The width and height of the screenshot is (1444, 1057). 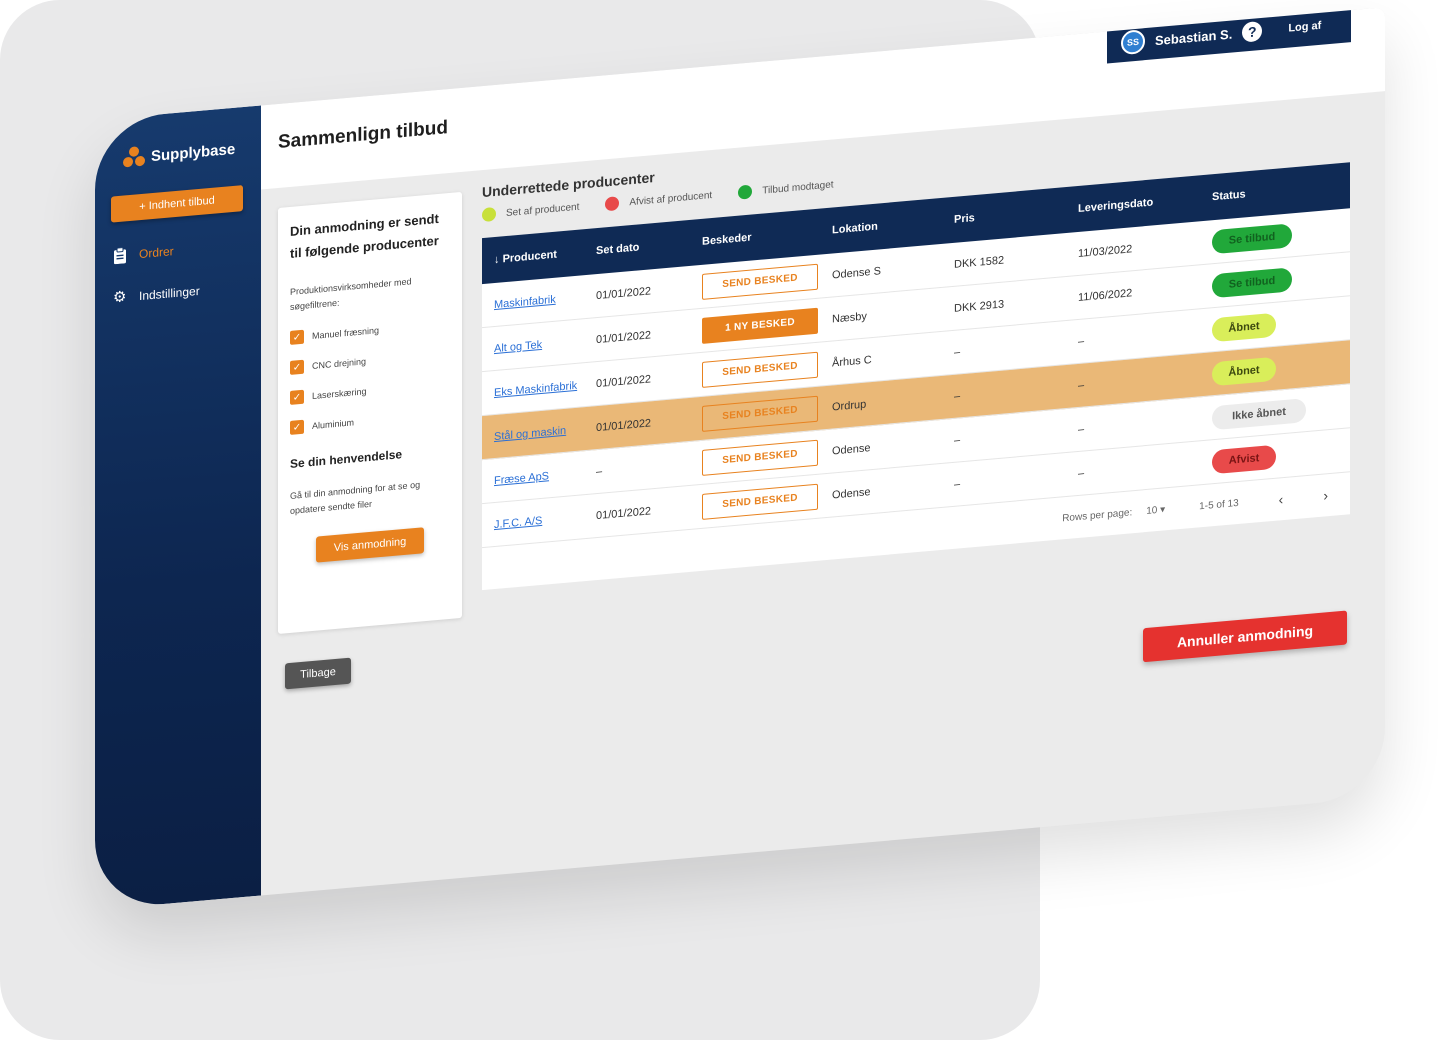 I want to click on logo-icon, so click(x=134, y=158).